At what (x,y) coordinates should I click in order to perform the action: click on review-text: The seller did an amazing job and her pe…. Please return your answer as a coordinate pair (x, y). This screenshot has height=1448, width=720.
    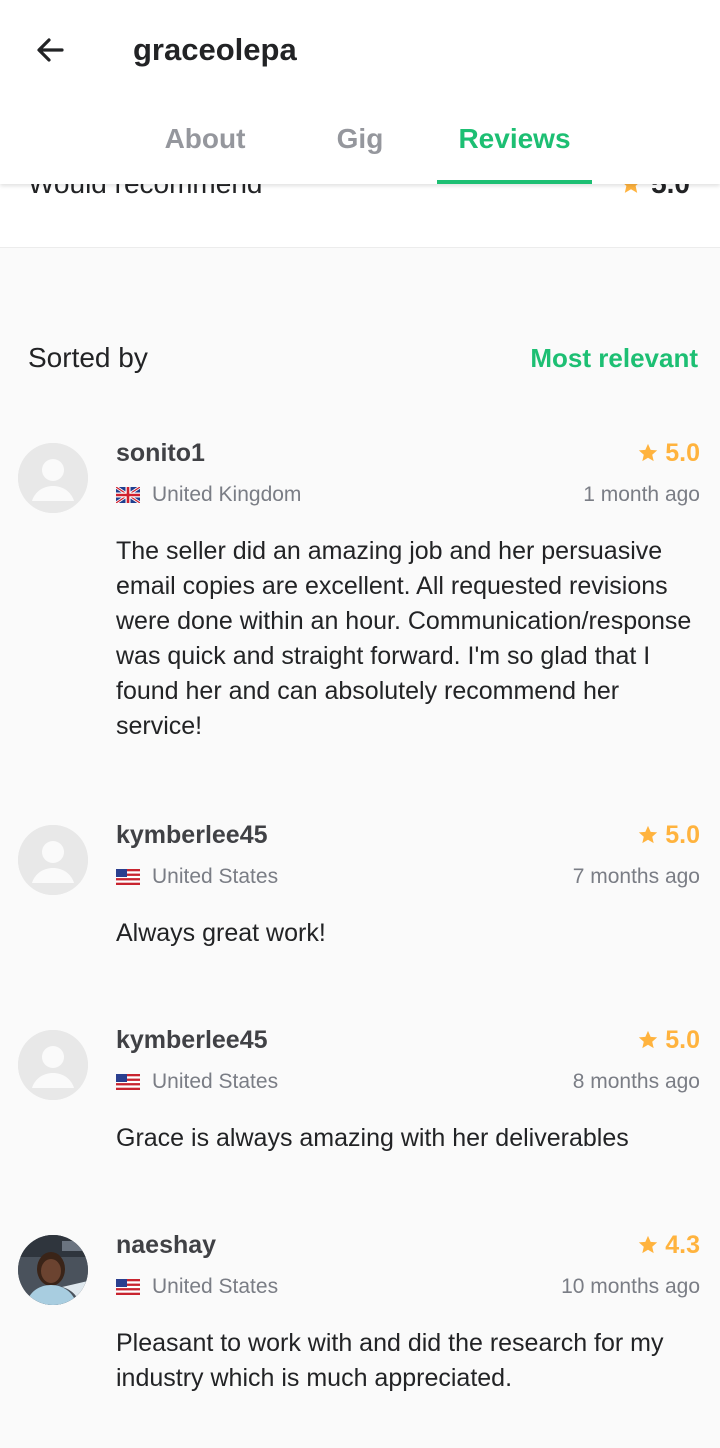
    Looking at the image, I should click on (404, 638).